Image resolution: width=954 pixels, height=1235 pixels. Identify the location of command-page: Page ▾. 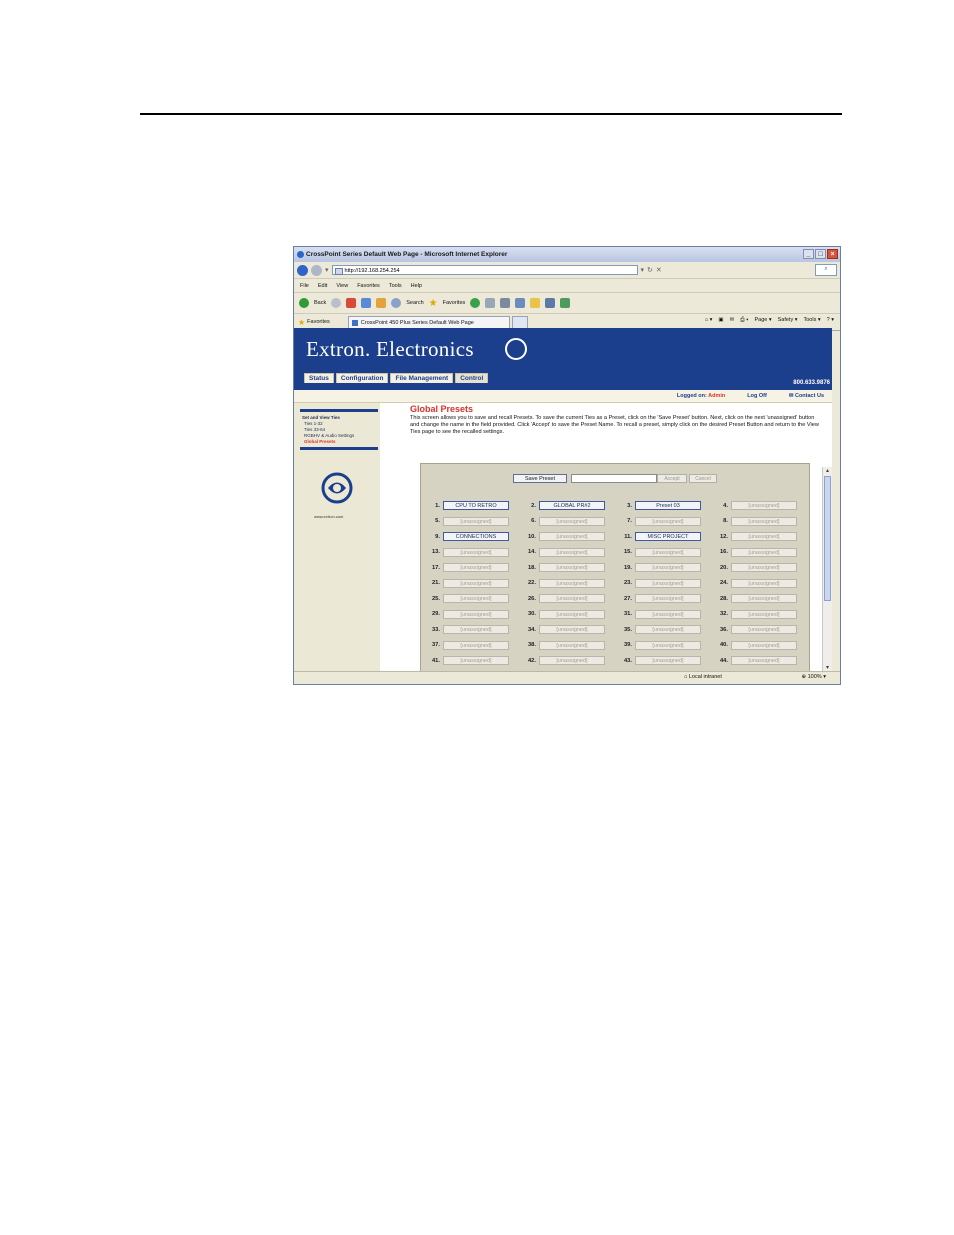
(762, 320).